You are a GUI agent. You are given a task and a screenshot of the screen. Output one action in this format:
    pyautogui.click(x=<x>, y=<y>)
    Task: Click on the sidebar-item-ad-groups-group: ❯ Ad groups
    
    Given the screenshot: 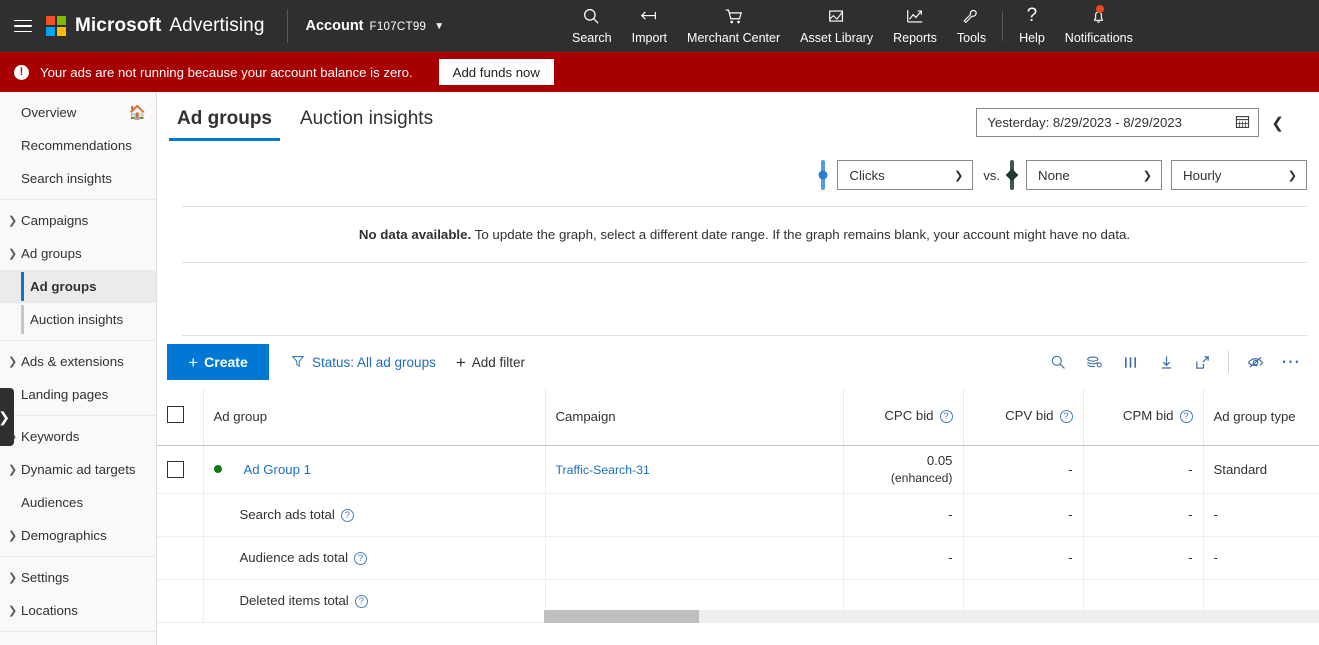 What is the action you would take?
    pyautogui.click(x=78, y=253)
    